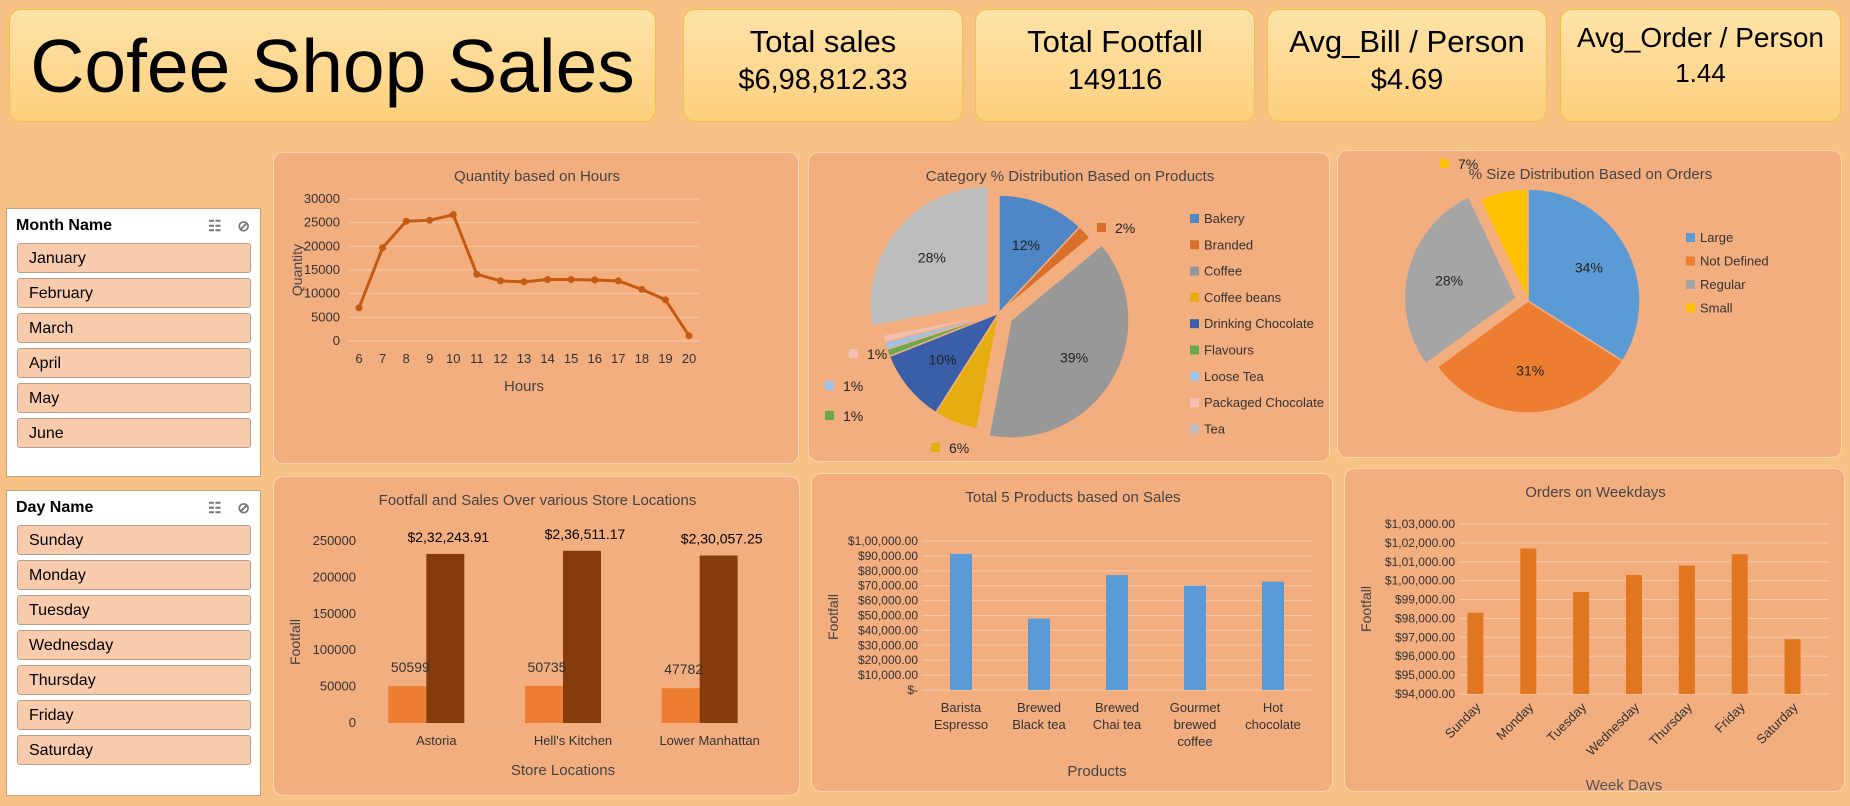 This screenshot has height=806, width=1850. What do you see at coordinates (888, 660) in the screenshot?
I see `y-tick-label: $20,000.00` at bounding box center [888, 660].